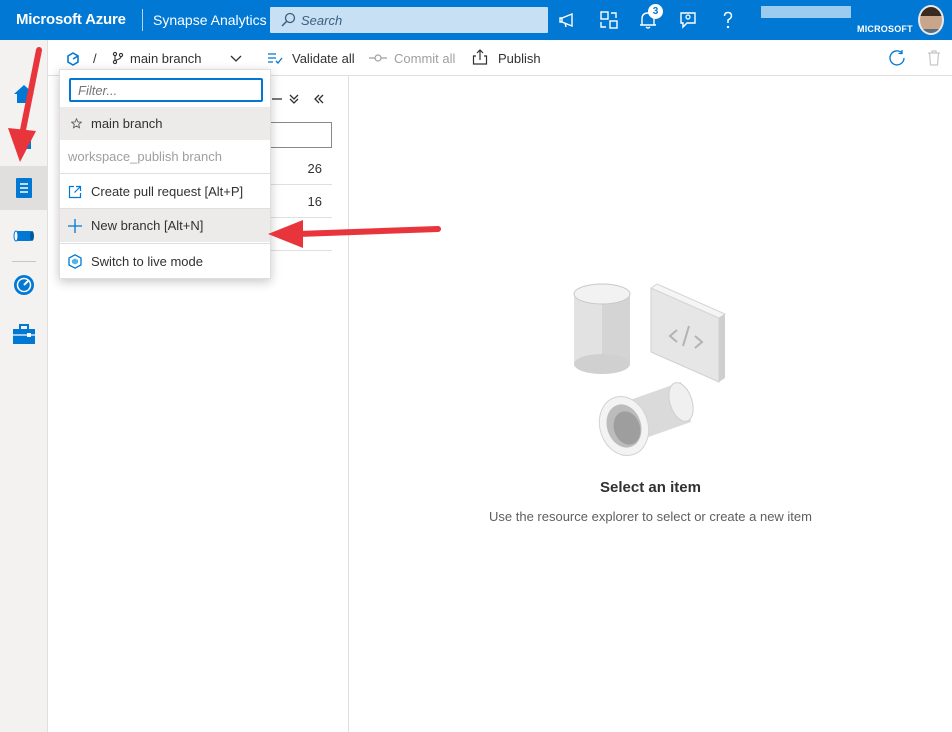  Describe the element at coordinates (646, 419) in the screenshot. I see `pipe-icon` at that location.